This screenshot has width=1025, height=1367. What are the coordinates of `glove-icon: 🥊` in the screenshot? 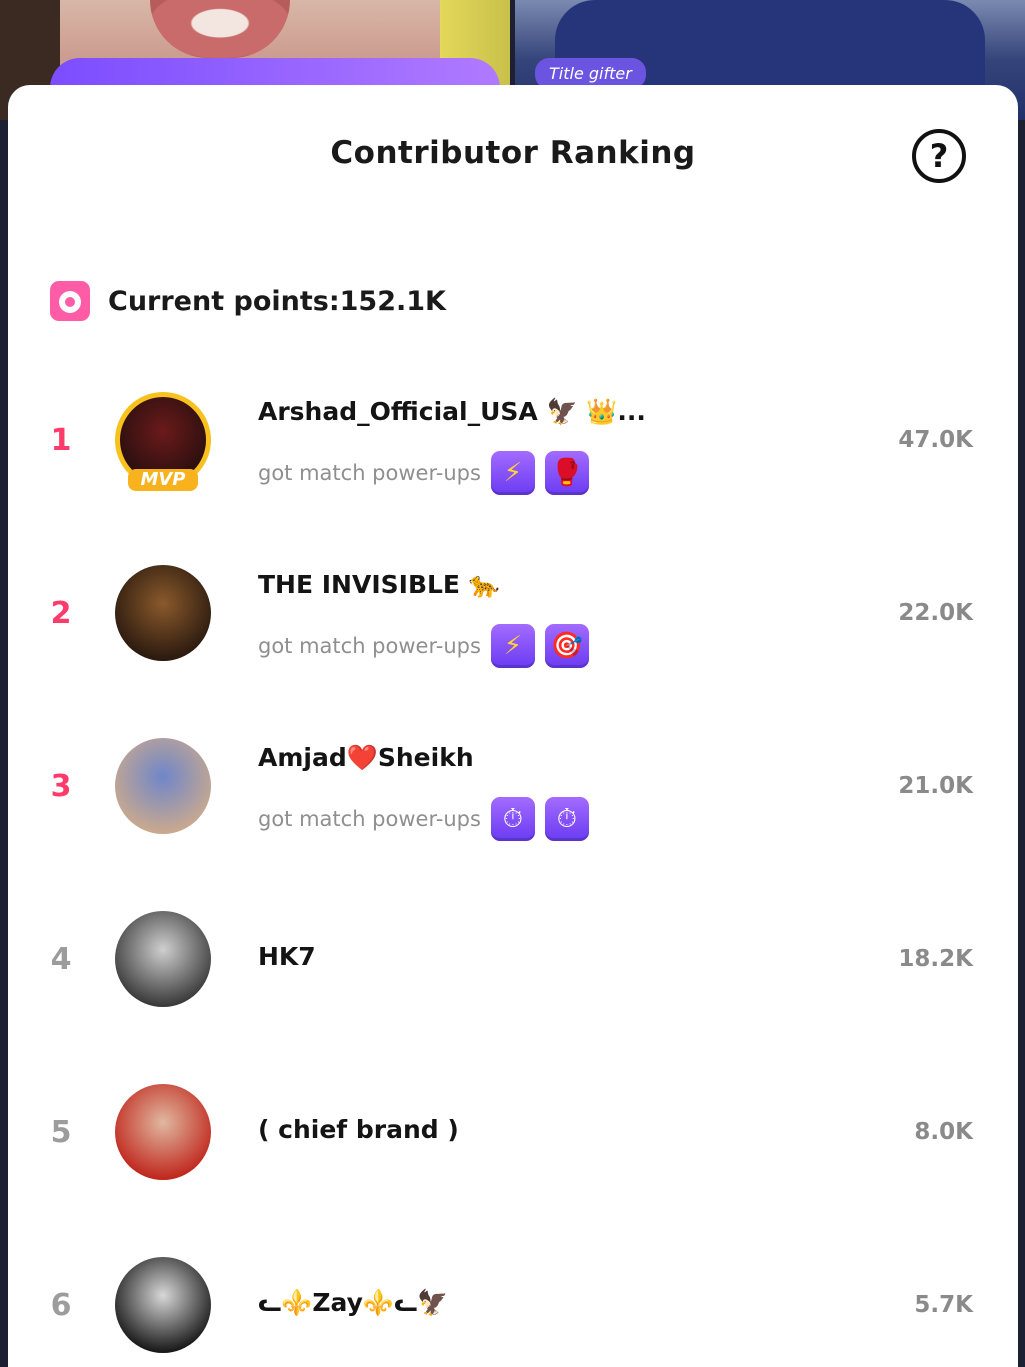 It's located at (566, 473).